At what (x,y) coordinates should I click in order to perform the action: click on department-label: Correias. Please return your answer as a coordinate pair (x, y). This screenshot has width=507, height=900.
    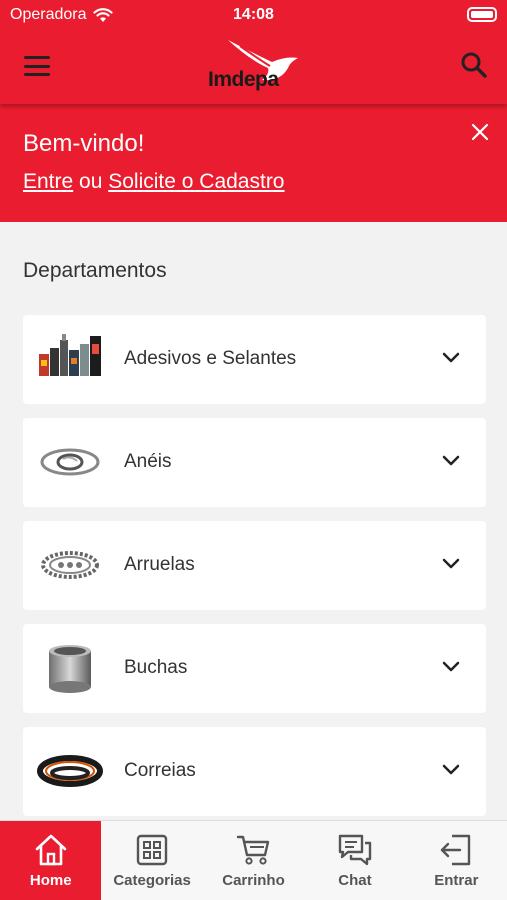
    Looking at the image, I should click on (160, 770).